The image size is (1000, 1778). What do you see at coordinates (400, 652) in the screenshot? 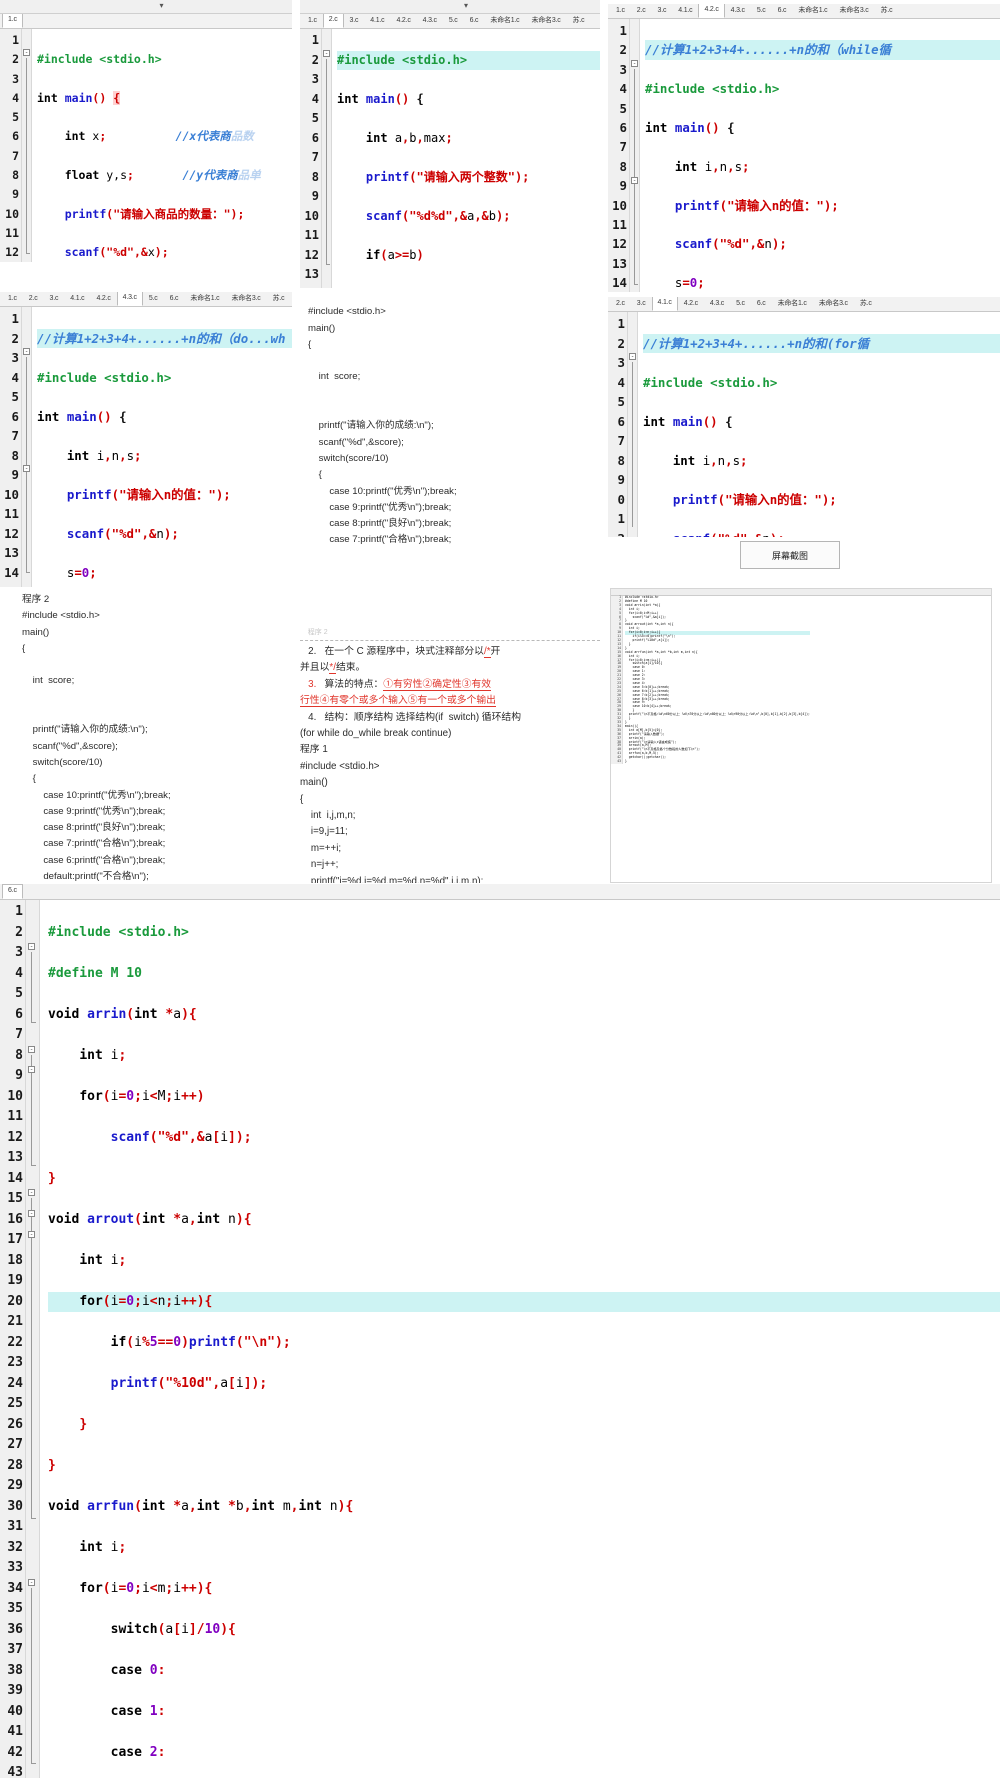
I see `note-item-2: 2. 在一个 C 源程序中，块式注释部分以/*开` at bounding box center [400, 652].